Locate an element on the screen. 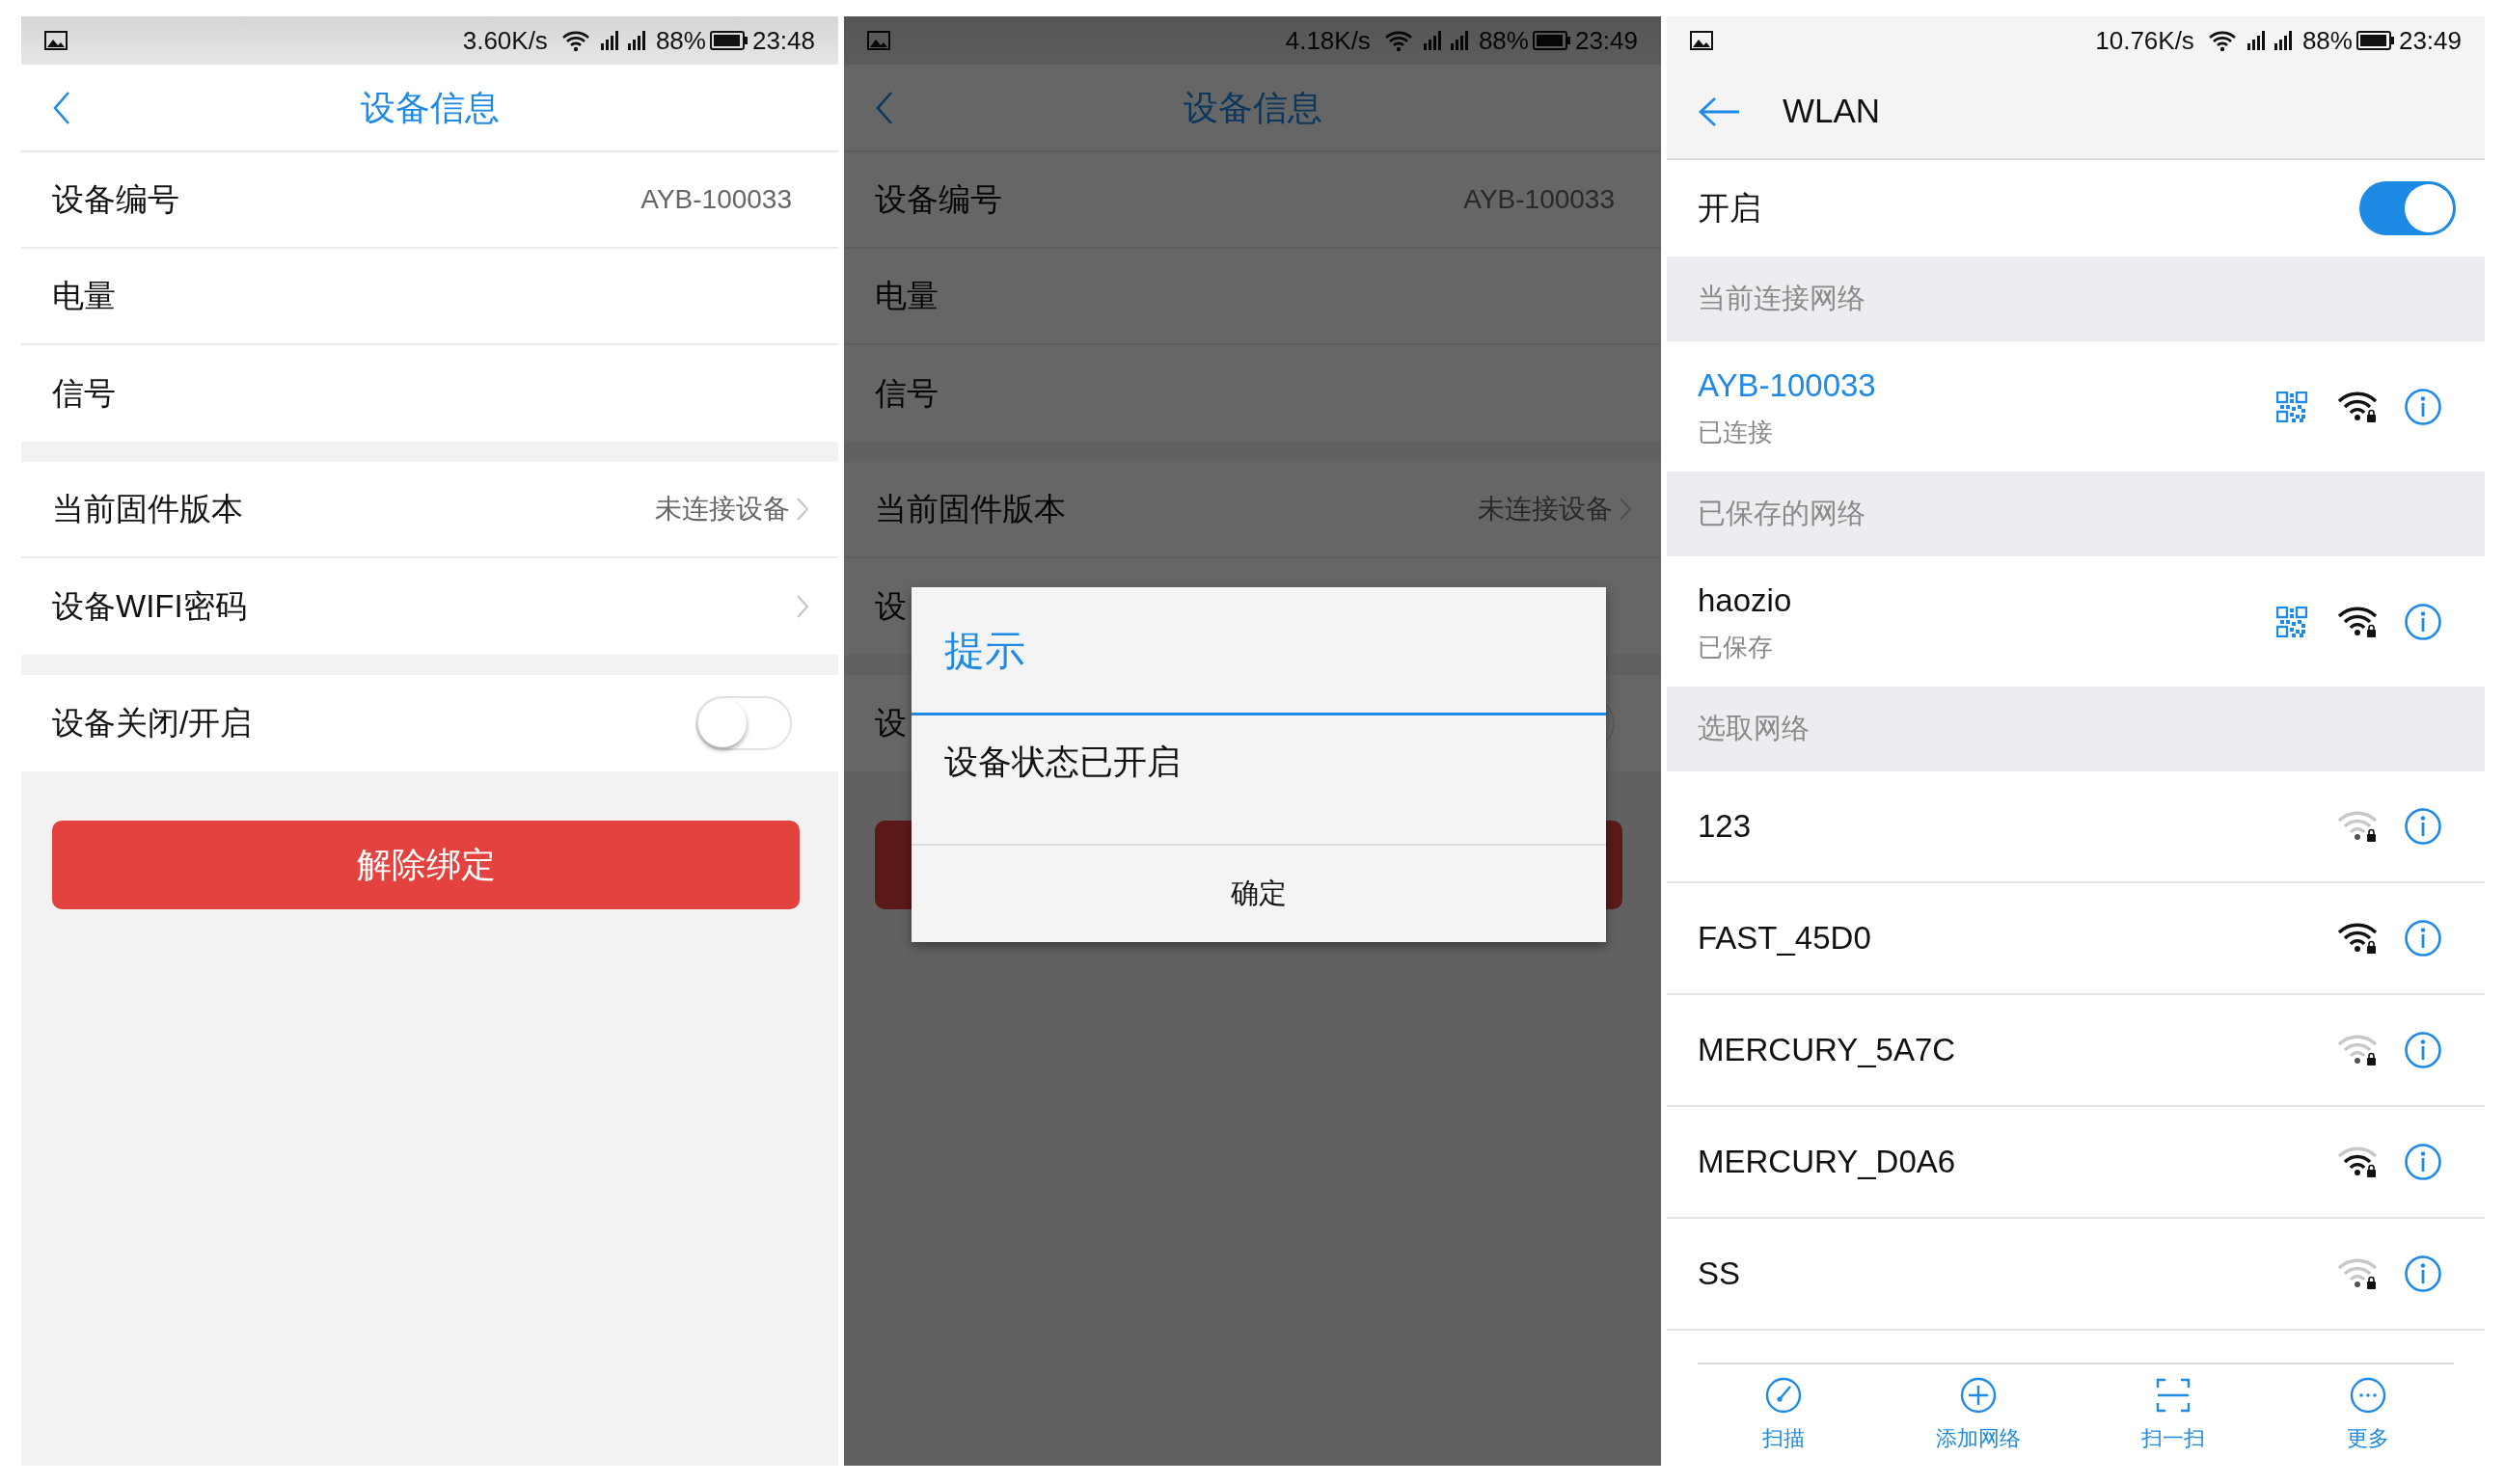  network-row: MERCURY_5A7C is located at coordinates (2076, 1051).